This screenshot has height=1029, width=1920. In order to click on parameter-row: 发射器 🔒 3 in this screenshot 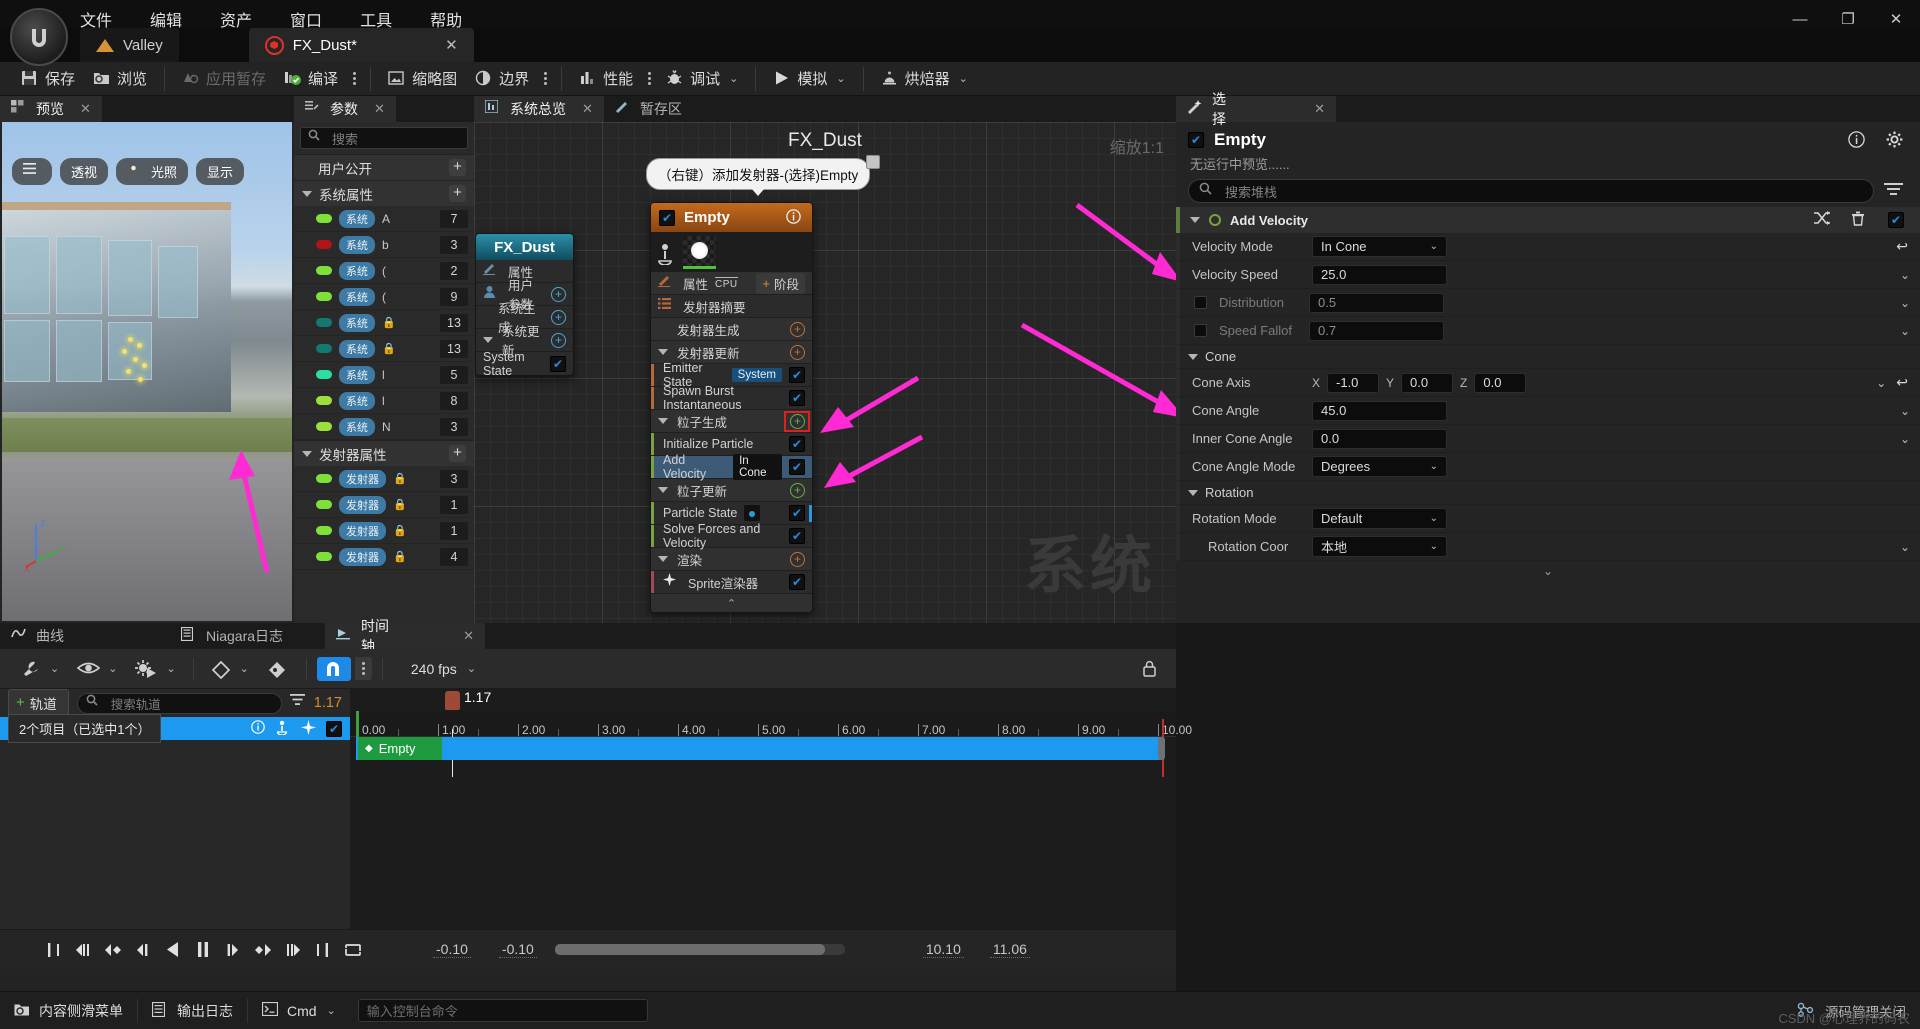, I will do `click(384, 479)`.